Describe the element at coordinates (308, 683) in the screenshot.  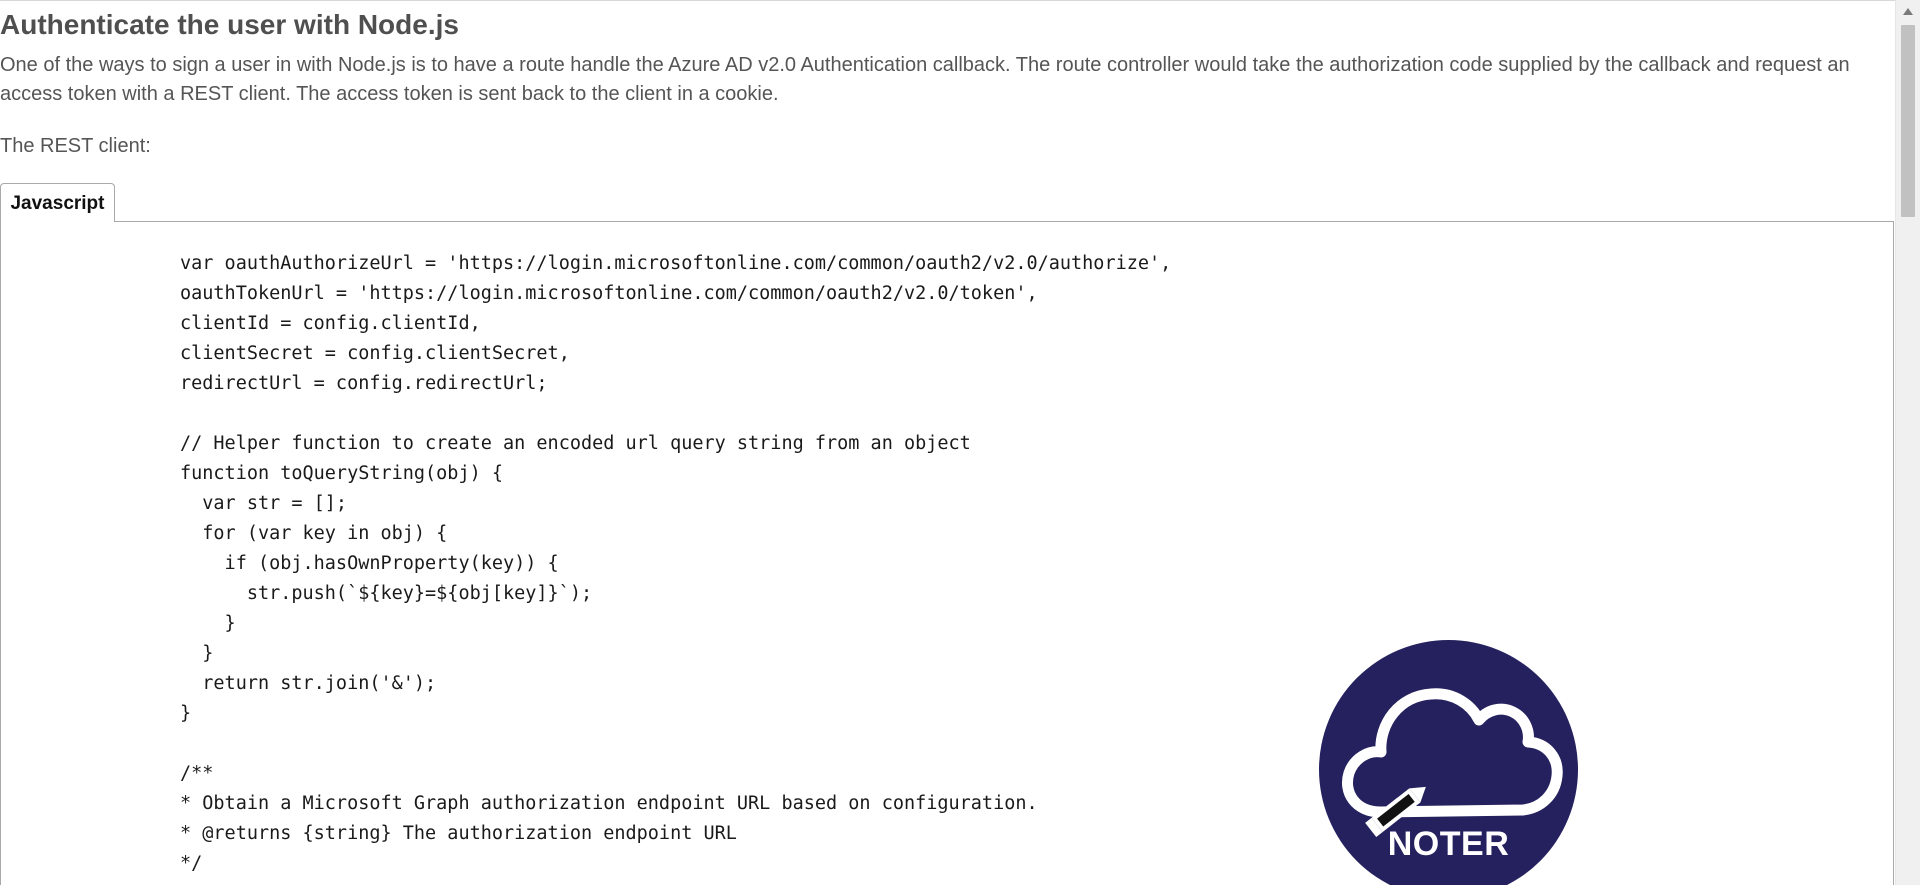
I see `code-line: return str.join('&');` at that location.